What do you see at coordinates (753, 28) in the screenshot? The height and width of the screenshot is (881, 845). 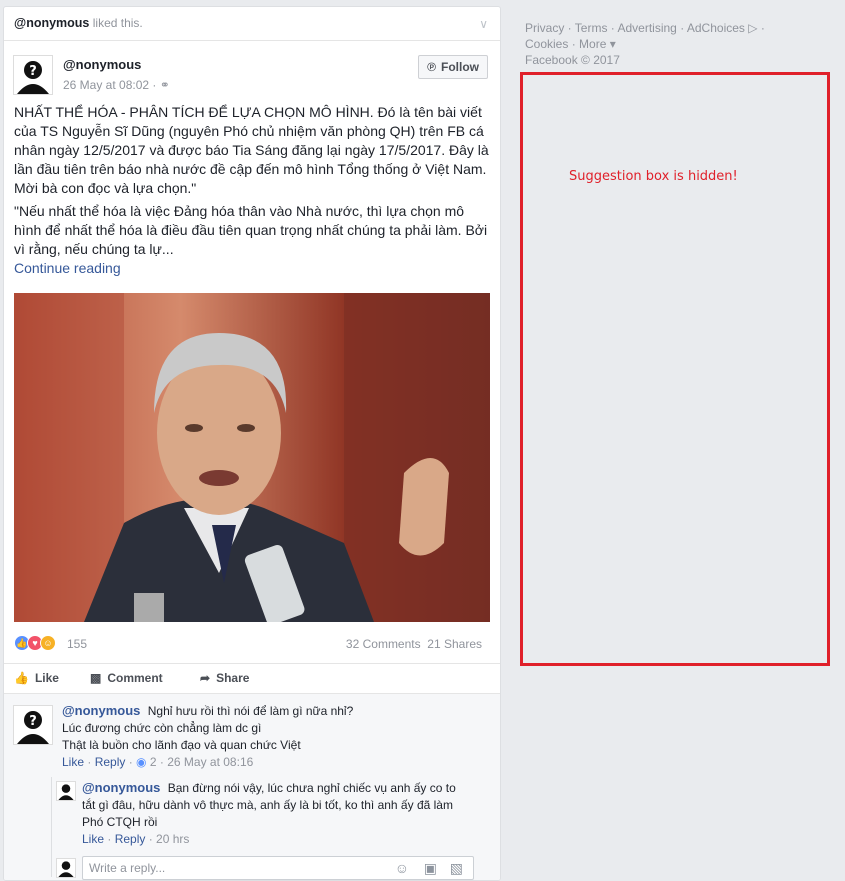 I see `adchoices-icon: ▷` at bounding box center [753, 28].